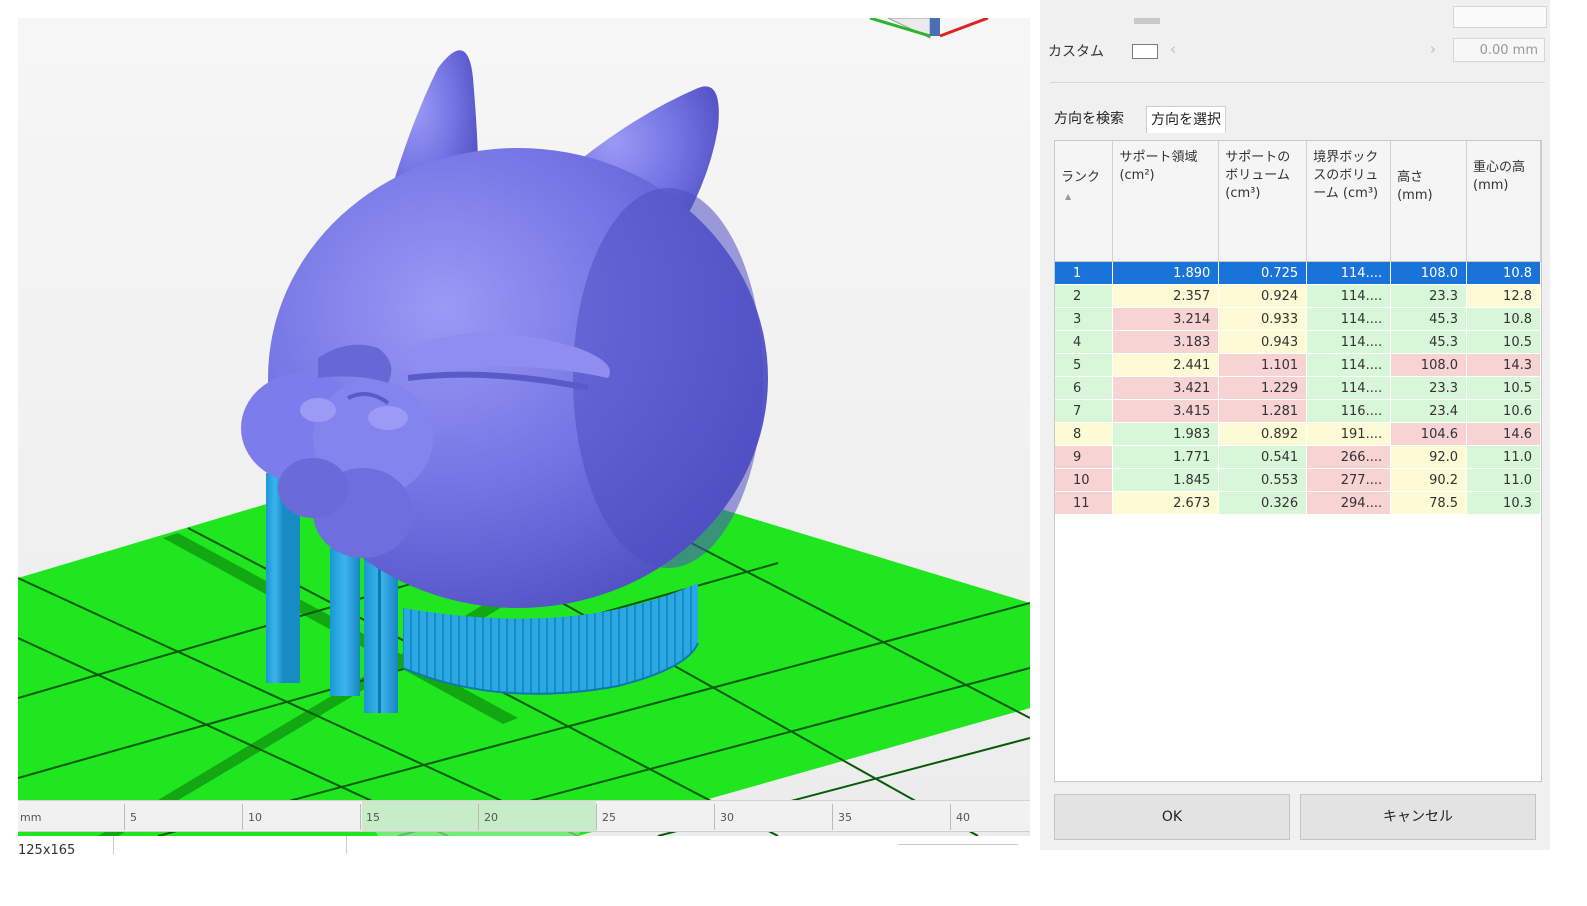 The image size is (1587, 906). Describe the element at coordinates (1081, 177) in the screenshot. I see `column-header-label: ランク` at that location.